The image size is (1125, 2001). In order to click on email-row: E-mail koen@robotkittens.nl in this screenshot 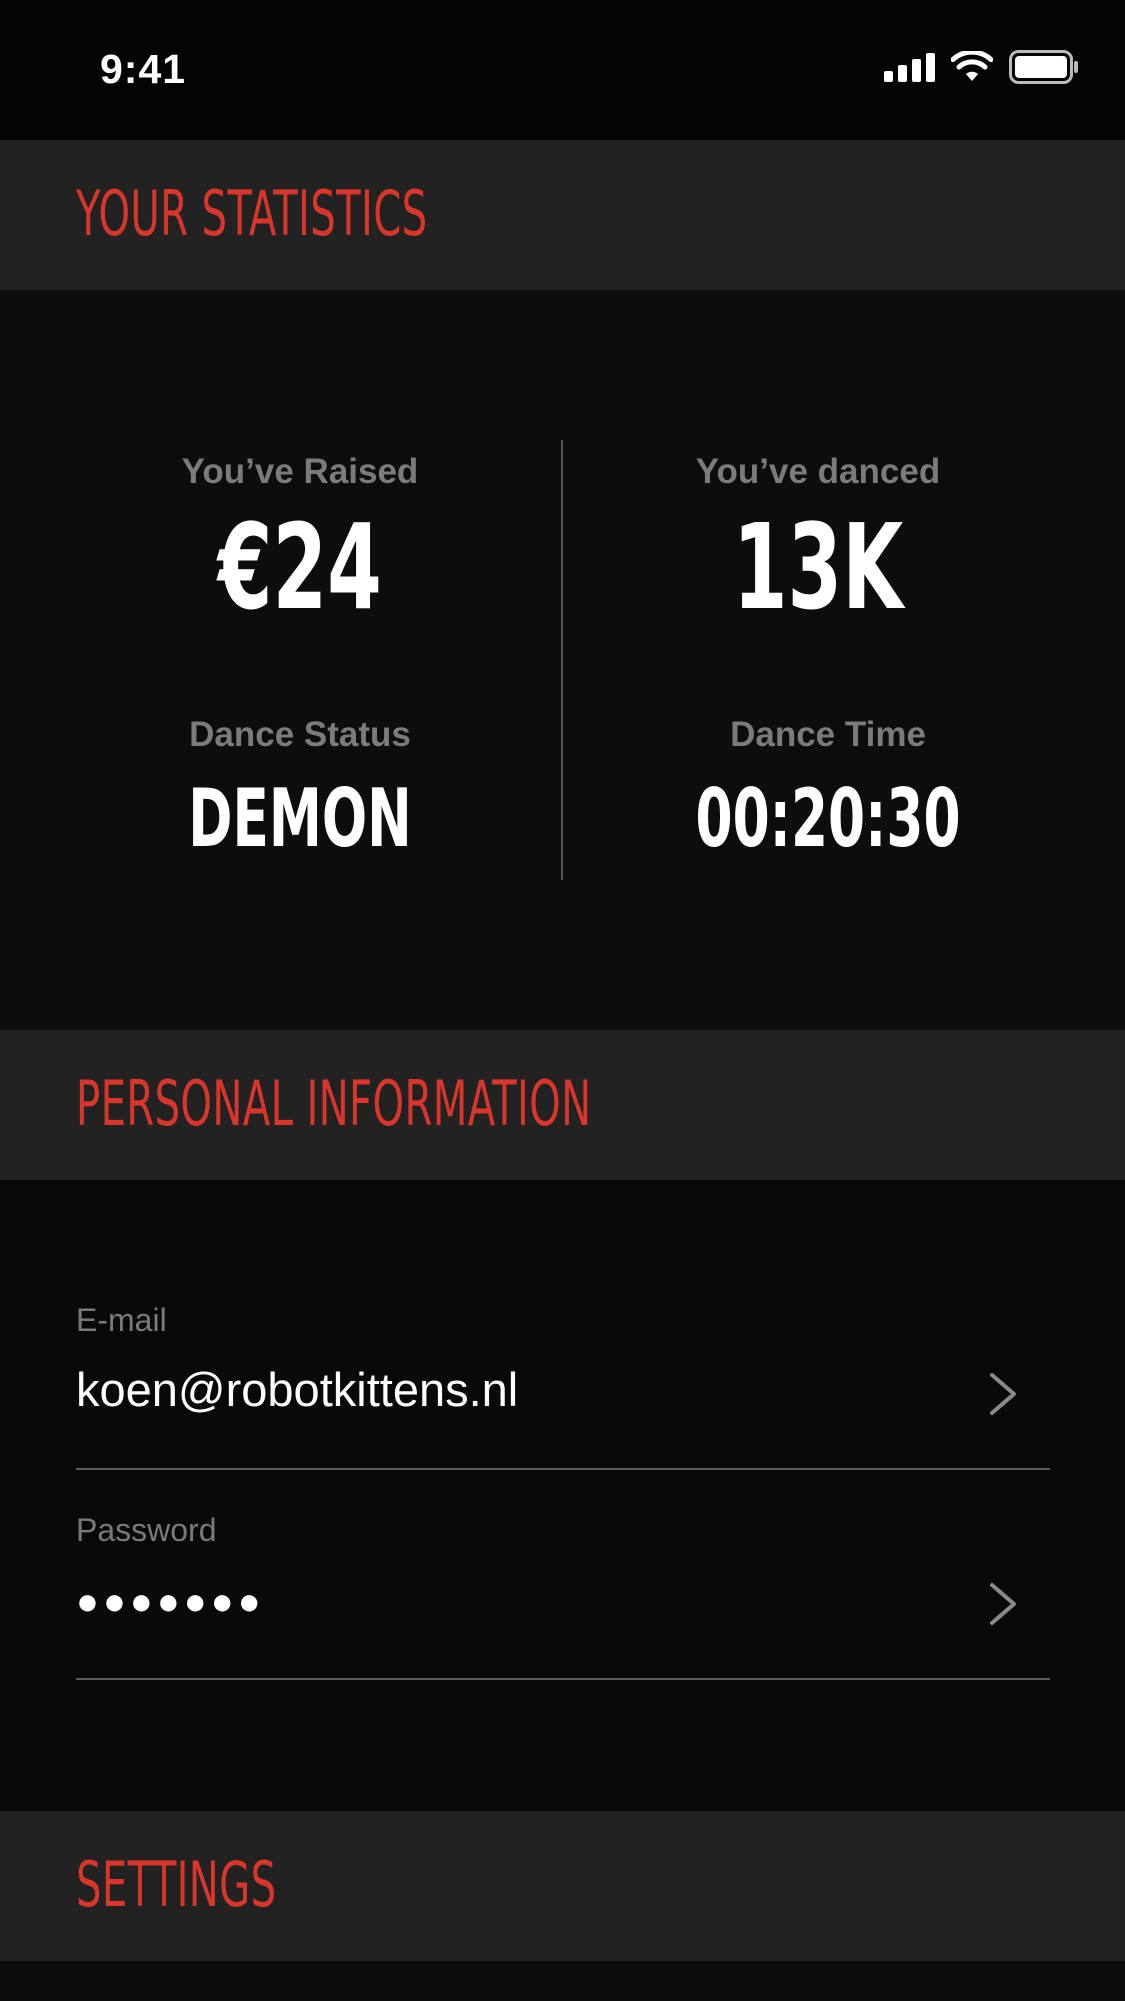, I will do `click(563, 1385)`.